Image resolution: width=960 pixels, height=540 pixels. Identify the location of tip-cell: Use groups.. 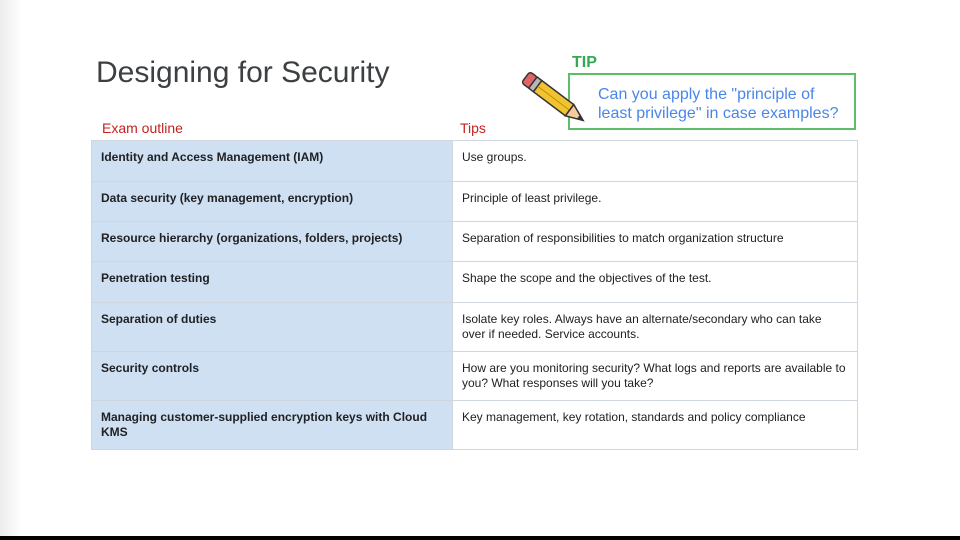
(655, 161).